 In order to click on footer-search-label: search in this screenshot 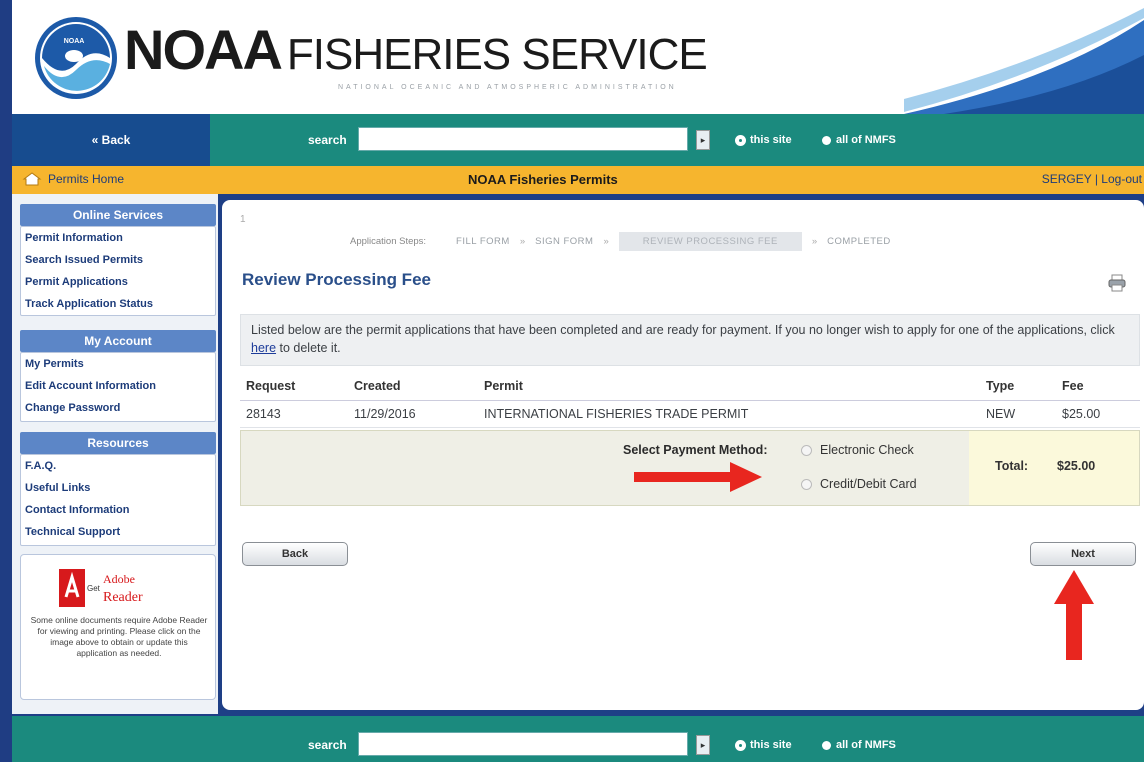, I will do `click(327, 745)`.